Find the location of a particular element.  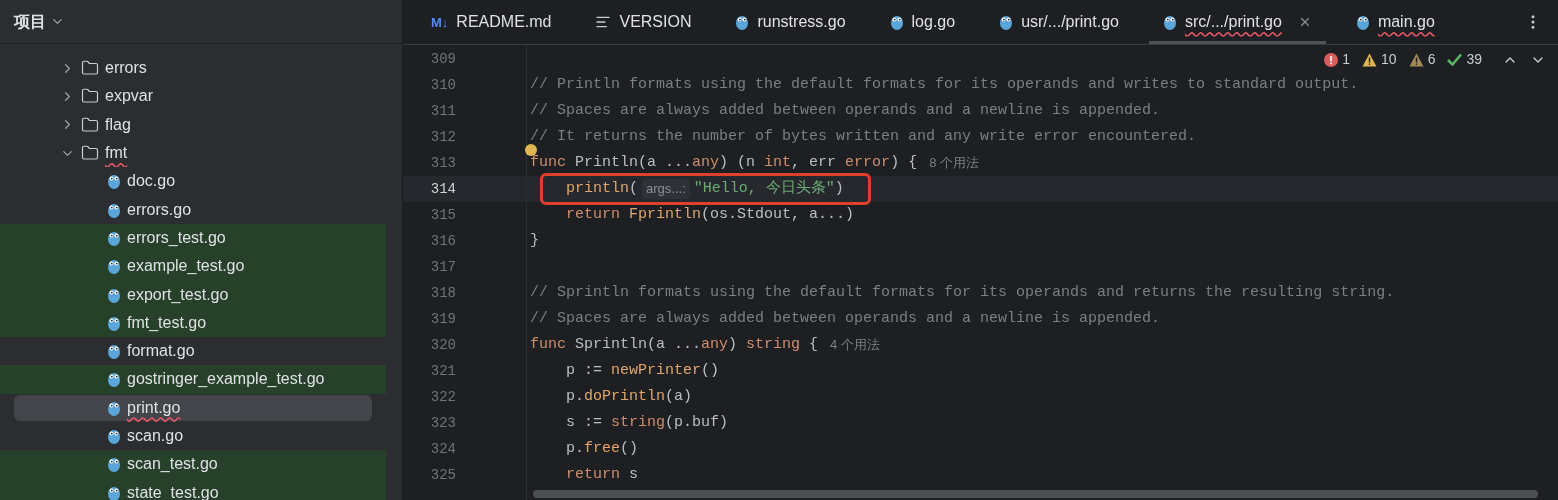

line-number: 313 is located at coordinates (443, 163).